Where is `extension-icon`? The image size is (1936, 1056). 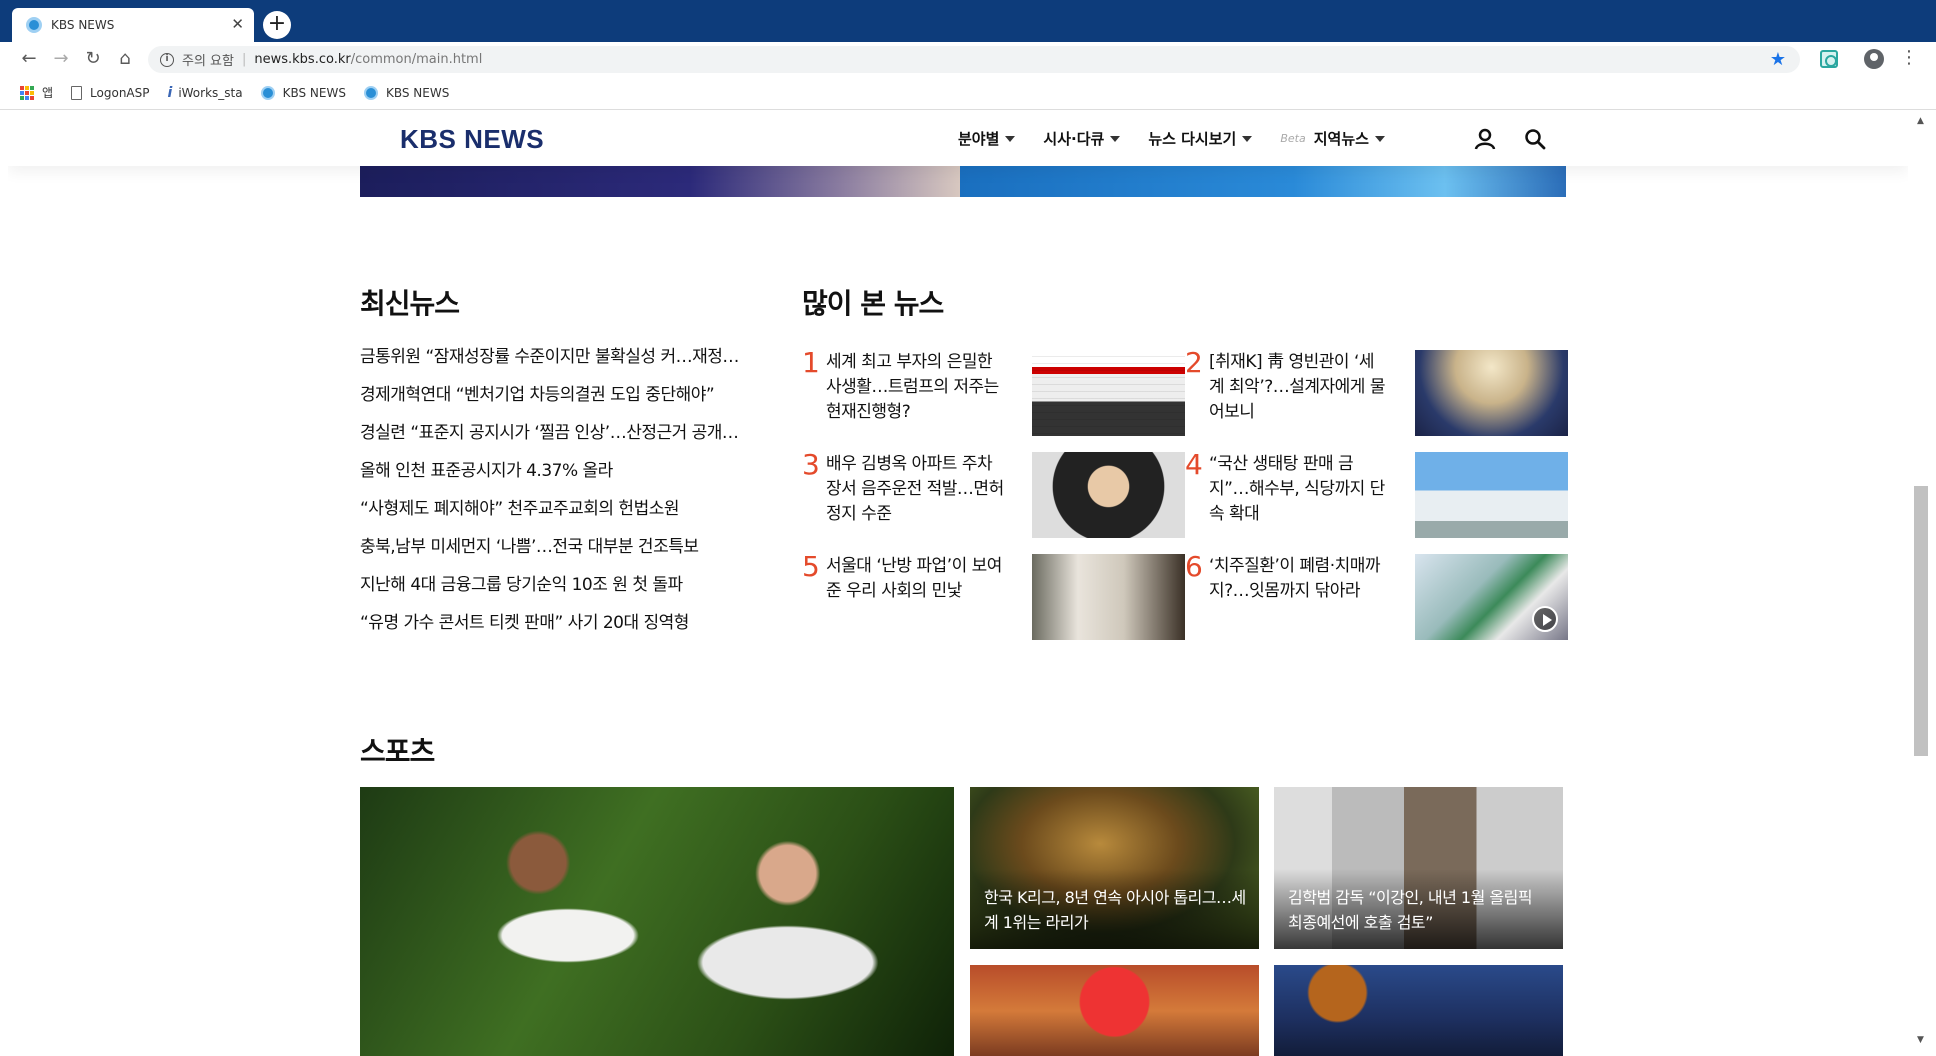 extension-icon is located at coordinates (1829, 59).